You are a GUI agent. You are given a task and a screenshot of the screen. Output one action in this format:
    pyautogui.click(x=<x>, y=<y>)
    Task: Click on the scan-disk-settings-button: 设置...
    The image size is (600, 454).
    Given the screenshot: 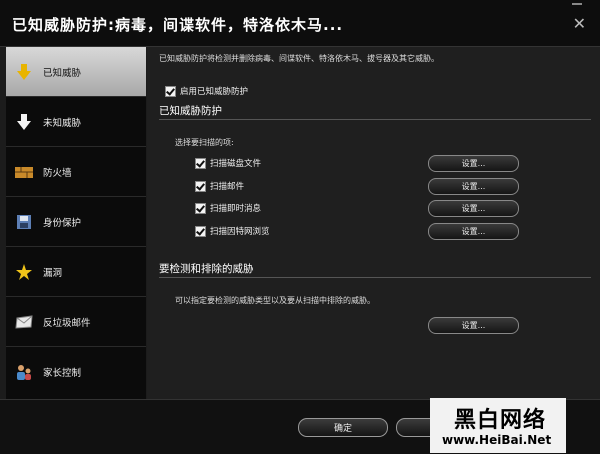 What is the action you would take?
    pyautogui.click(x=473, y=163)
    